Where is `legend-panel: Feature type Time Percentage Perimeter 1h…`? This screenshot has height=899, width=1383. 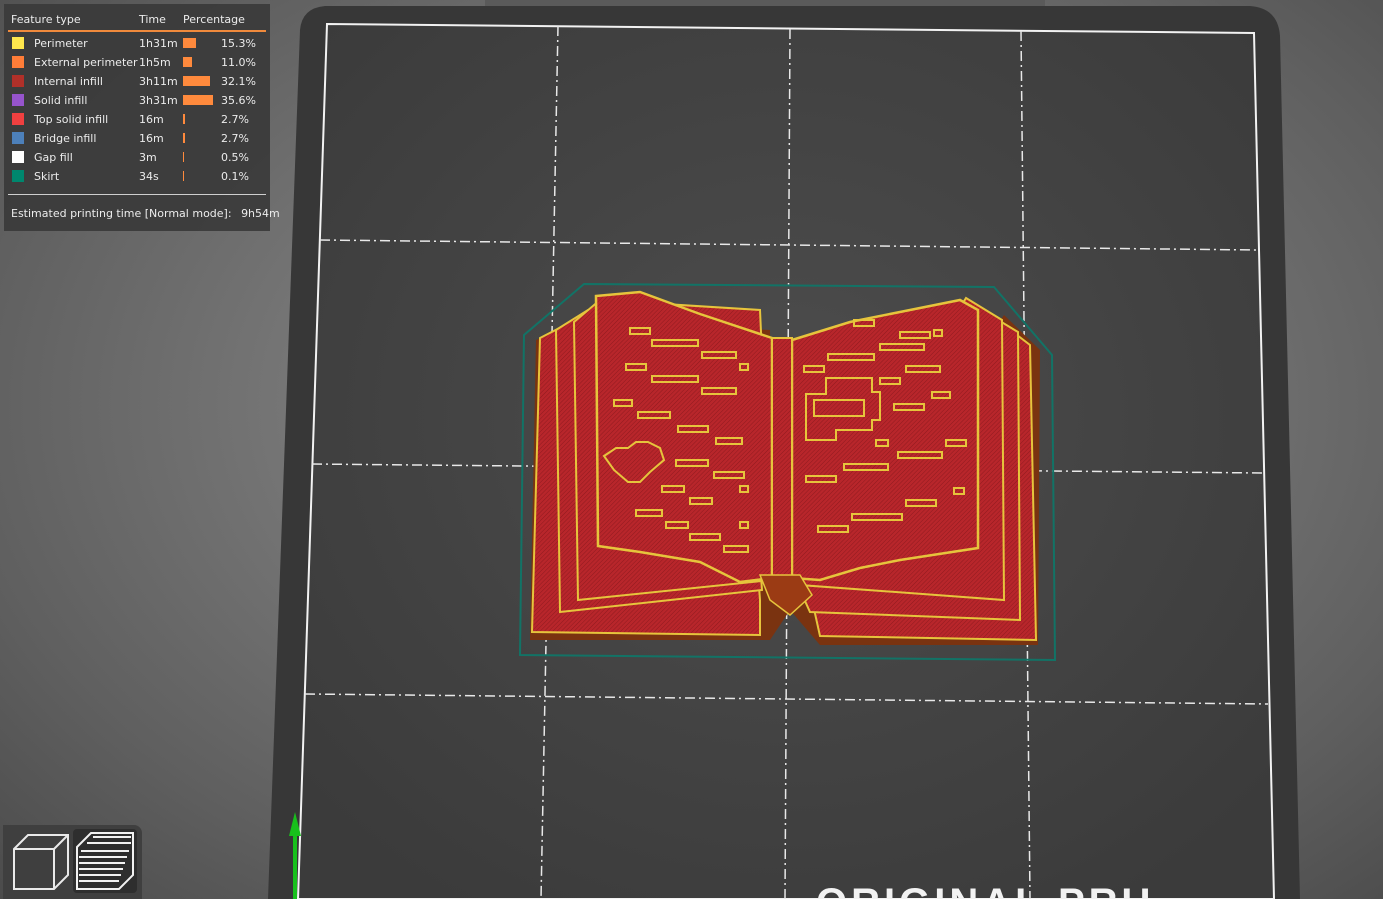
legend-panel: Feature type Time Percentage Perimeter 1h… is located at coordinates (142, 117).